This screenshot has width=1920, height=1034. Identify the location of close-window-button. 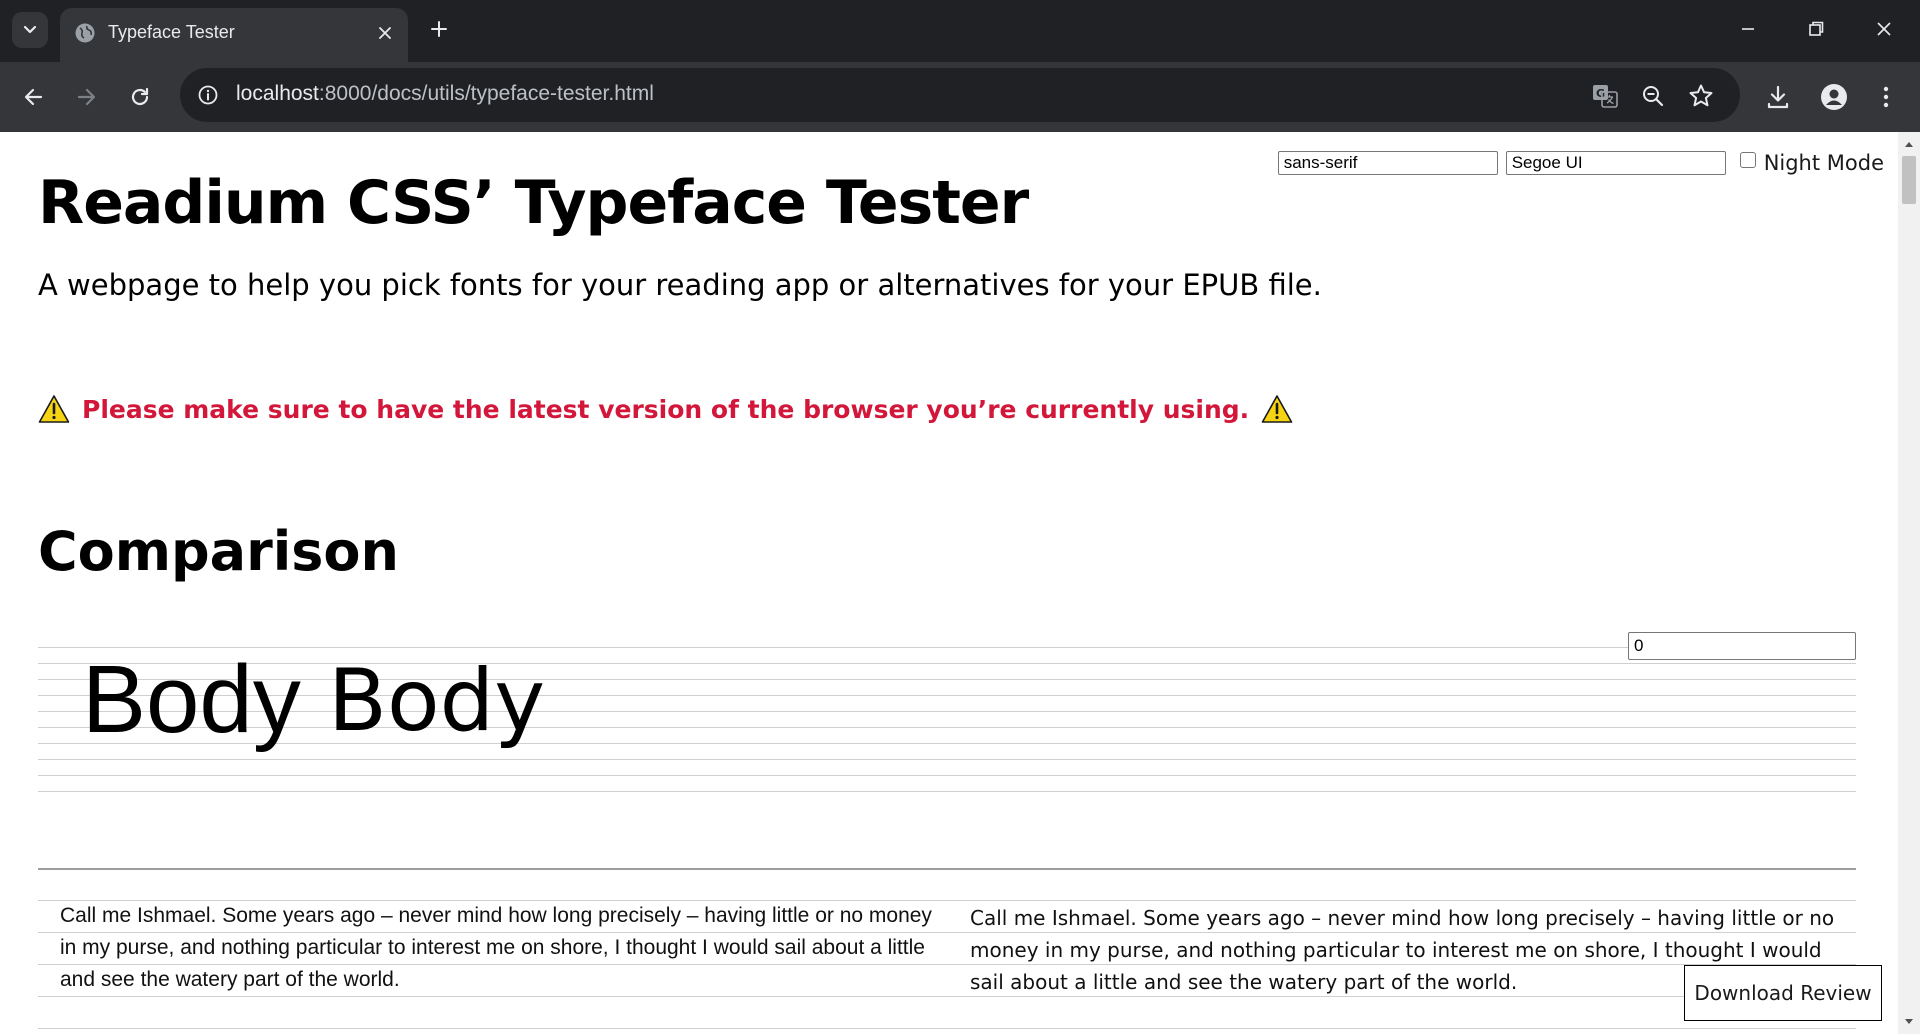
(1884, 29).